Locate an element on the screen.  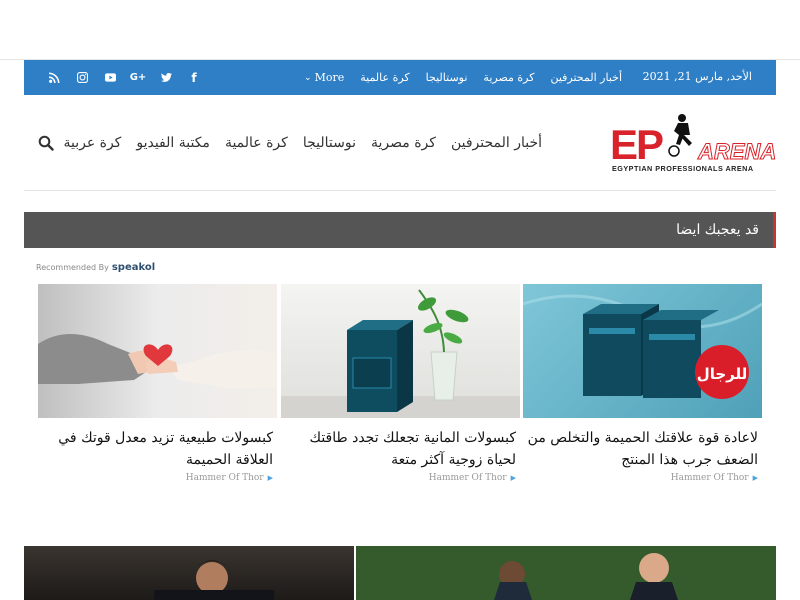
recommended-prefix: Recommended By is located at coordinates (72, 267).